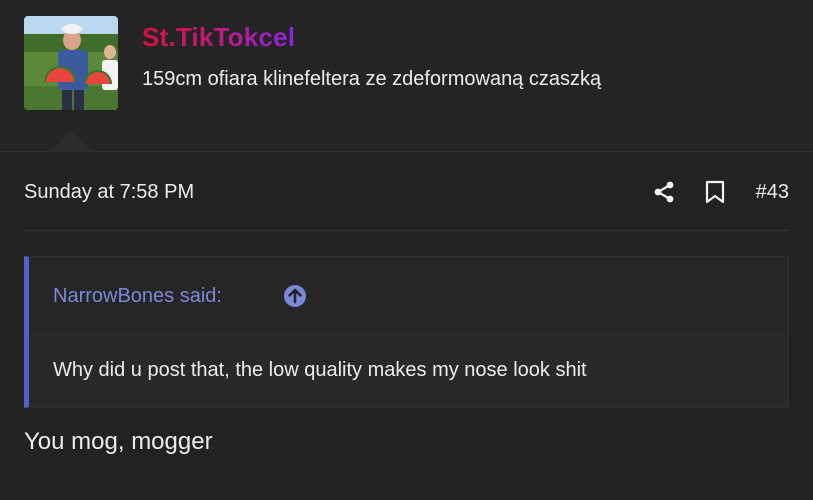  What do you see at coordinates (71, 141) in the screenshot?
I see `user-arrow-notch` at bounding box center [71, 141].